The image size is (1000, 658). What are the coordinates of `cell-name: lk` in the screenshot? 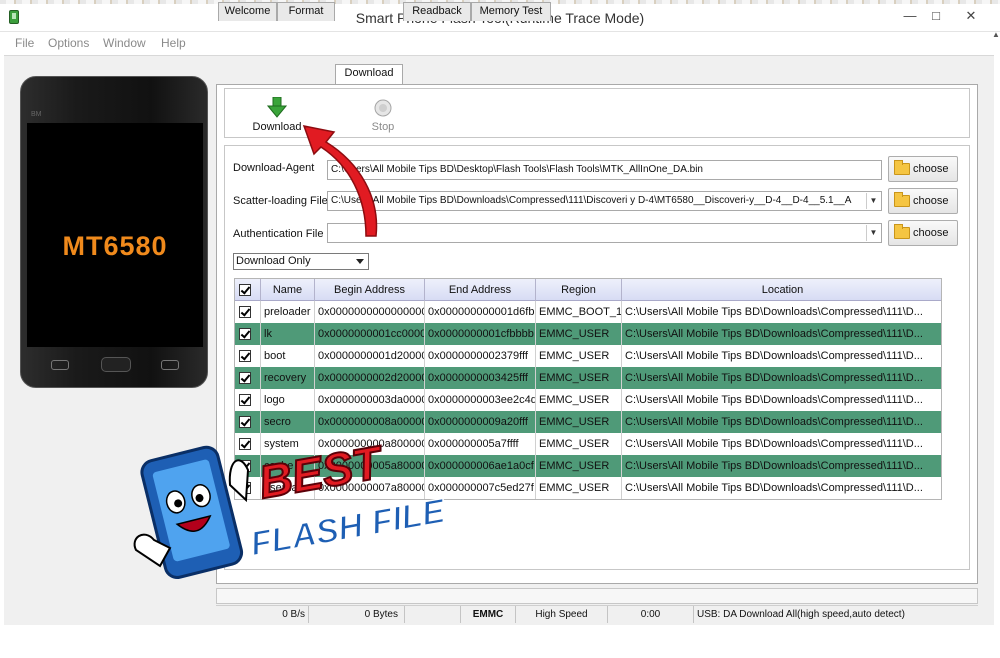 It's located at (288, 334).